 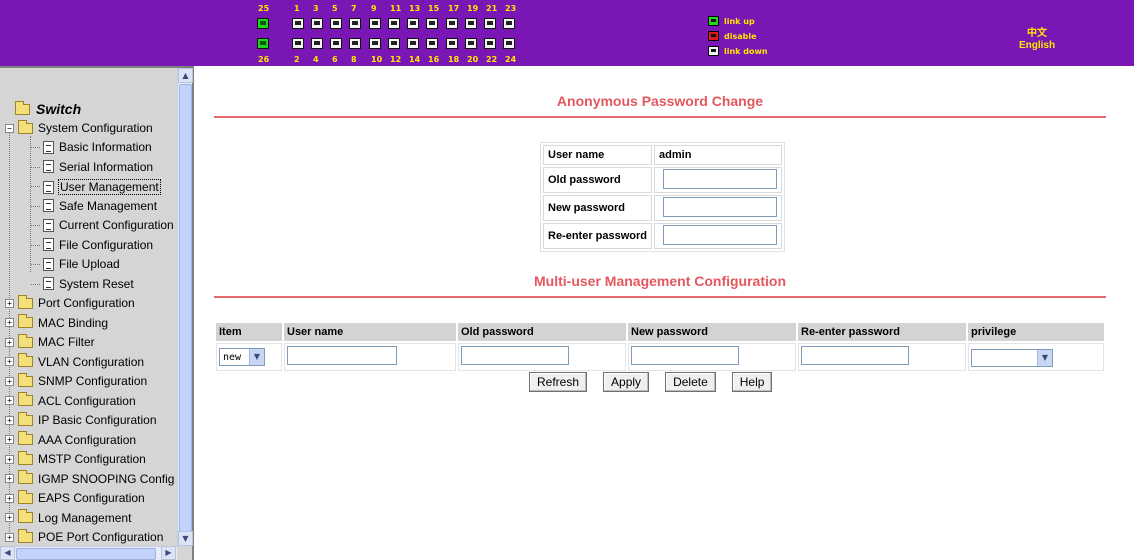 What do you see at coordinates (71, 400) in the screenshot?
I see `sidebar-item-acl-configuration: + ACL Configuration` at bounding box center [71, 400].